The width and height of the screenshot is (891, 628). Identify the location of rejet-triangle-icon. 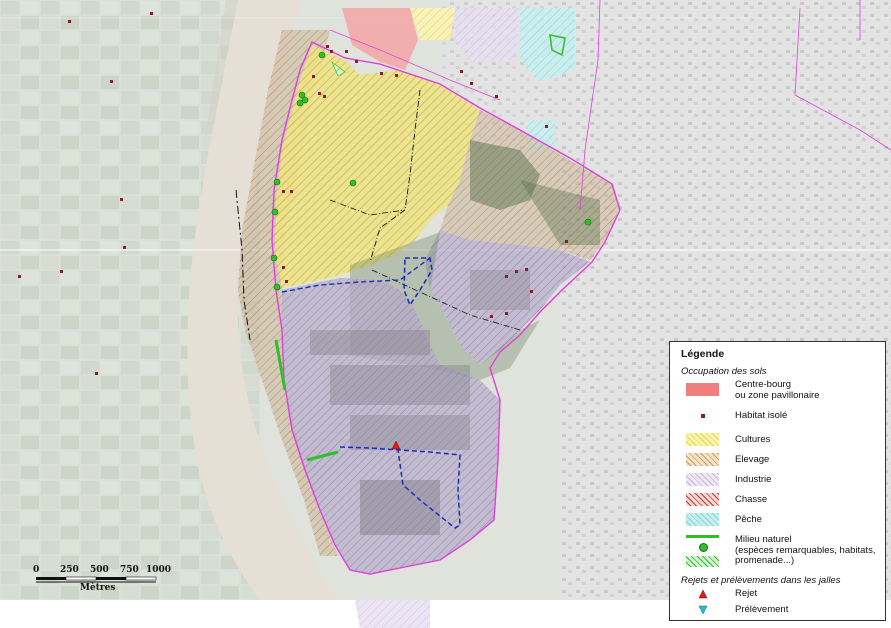
(703, 594).